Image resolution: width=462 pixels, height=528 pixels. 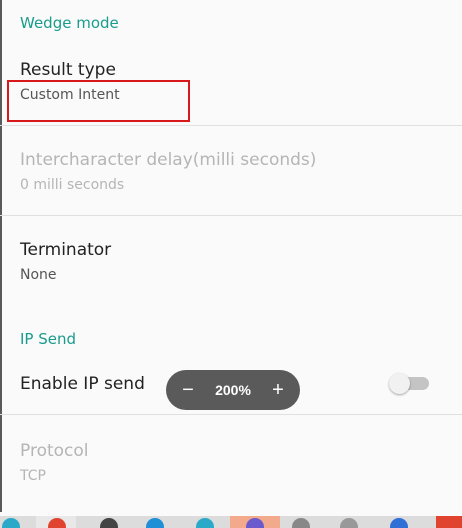 What do you see at coordinates (69, 23) in the screenshot?
I see `section-header-wedge-mode: Wedge mode` at bounding box center [69, 23].